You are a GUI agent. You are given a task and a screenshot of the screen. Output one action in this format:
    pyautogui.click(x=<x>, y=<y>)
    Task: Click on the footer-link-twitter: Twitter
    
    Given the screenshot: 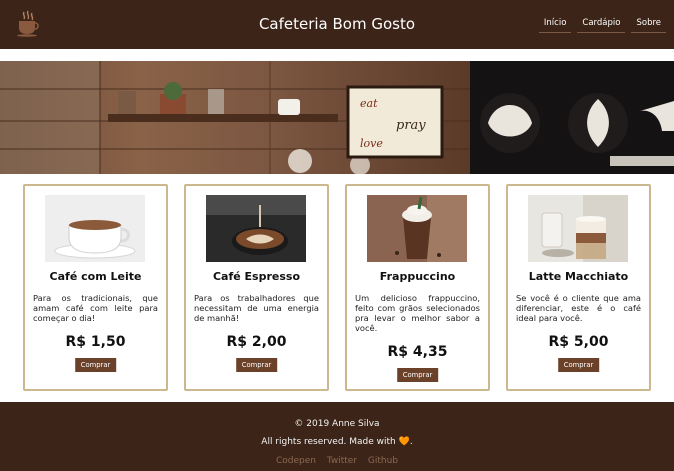 What is the action you would take?
    pyautogui.click(x=342, y=461)
    